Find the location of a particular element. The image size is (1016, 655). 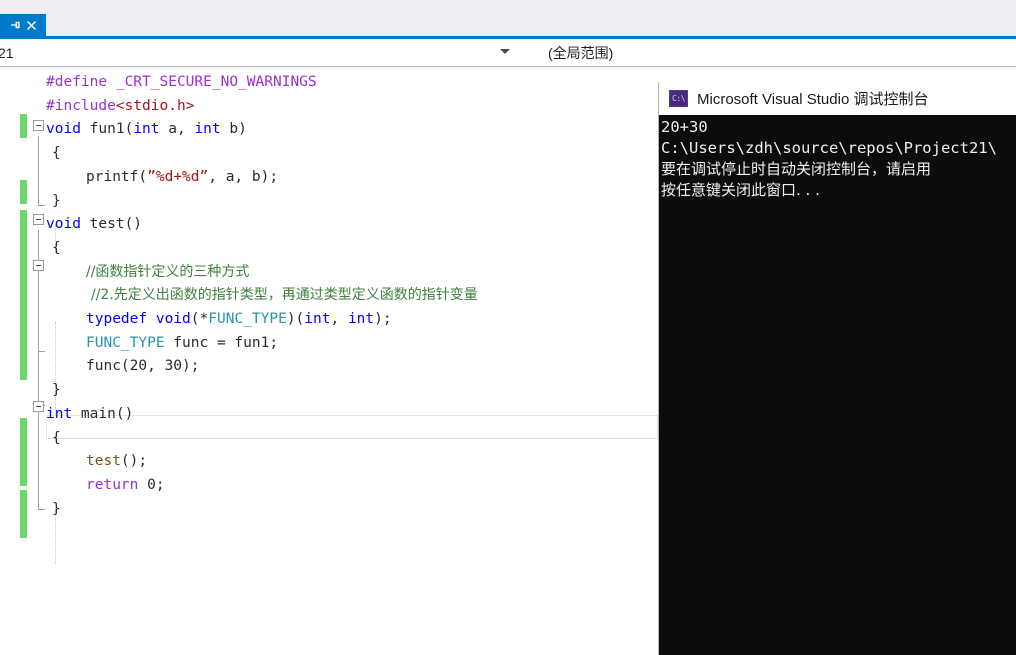

member-dropdown: 21 is located at coordinates (260, 52).